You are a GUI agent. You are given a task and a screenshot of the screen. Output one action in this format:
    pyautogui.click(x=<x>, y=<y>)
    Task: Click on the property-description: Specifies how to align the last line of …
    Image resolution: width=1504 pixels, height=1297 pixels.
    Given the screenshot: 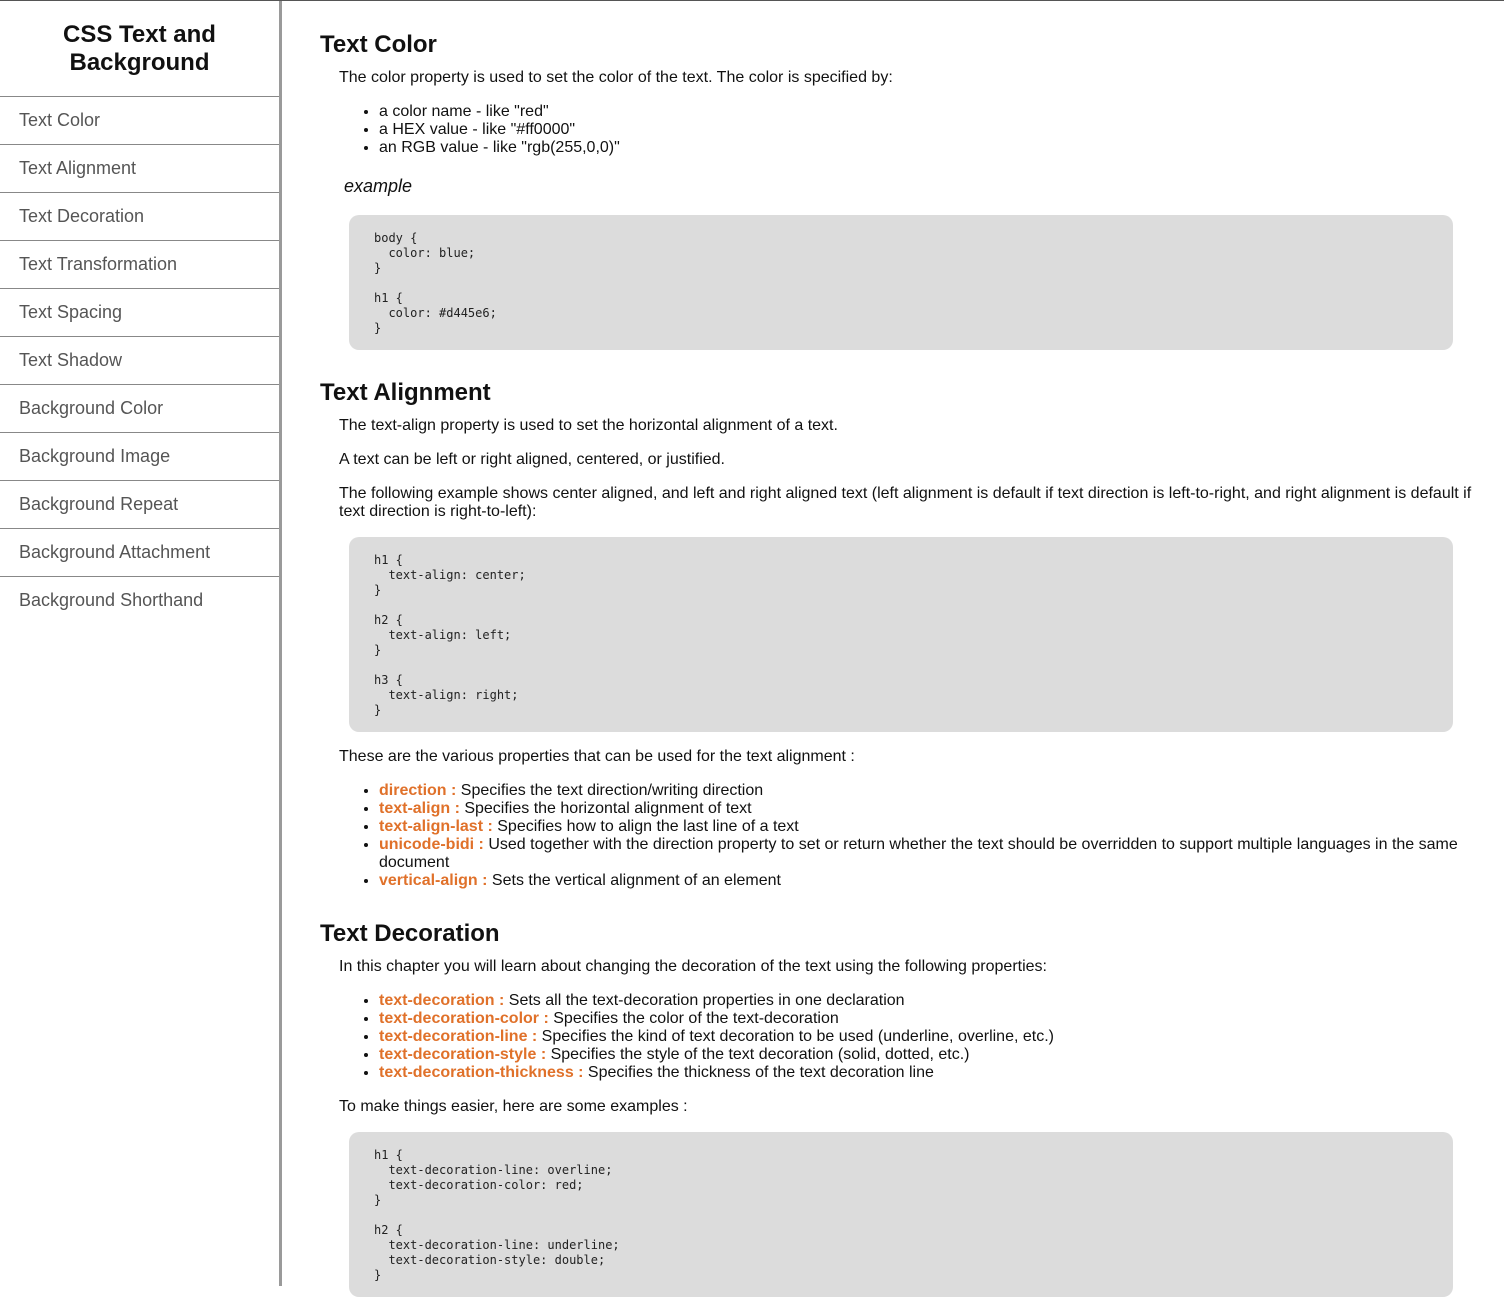 What is the action you would take?
    pyautogui.click(x=645, y=826)
    